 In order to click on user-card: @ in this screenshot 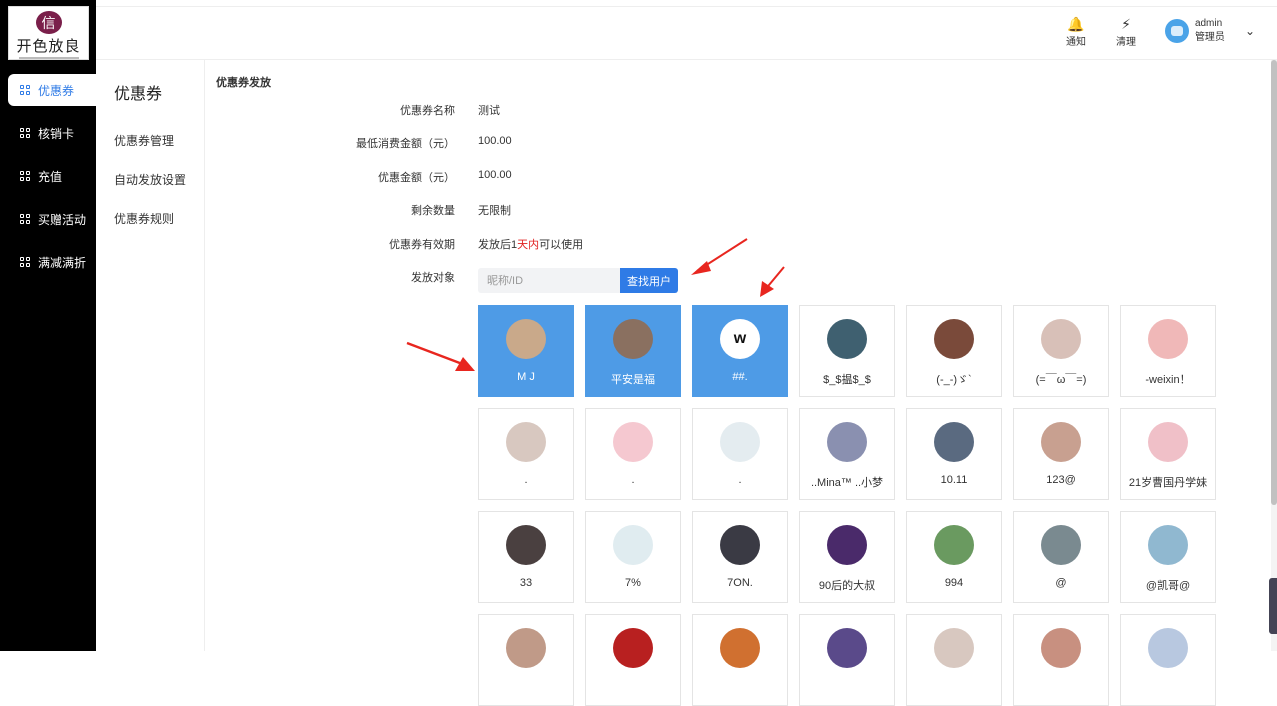, I will do `click(1061, 557)`.